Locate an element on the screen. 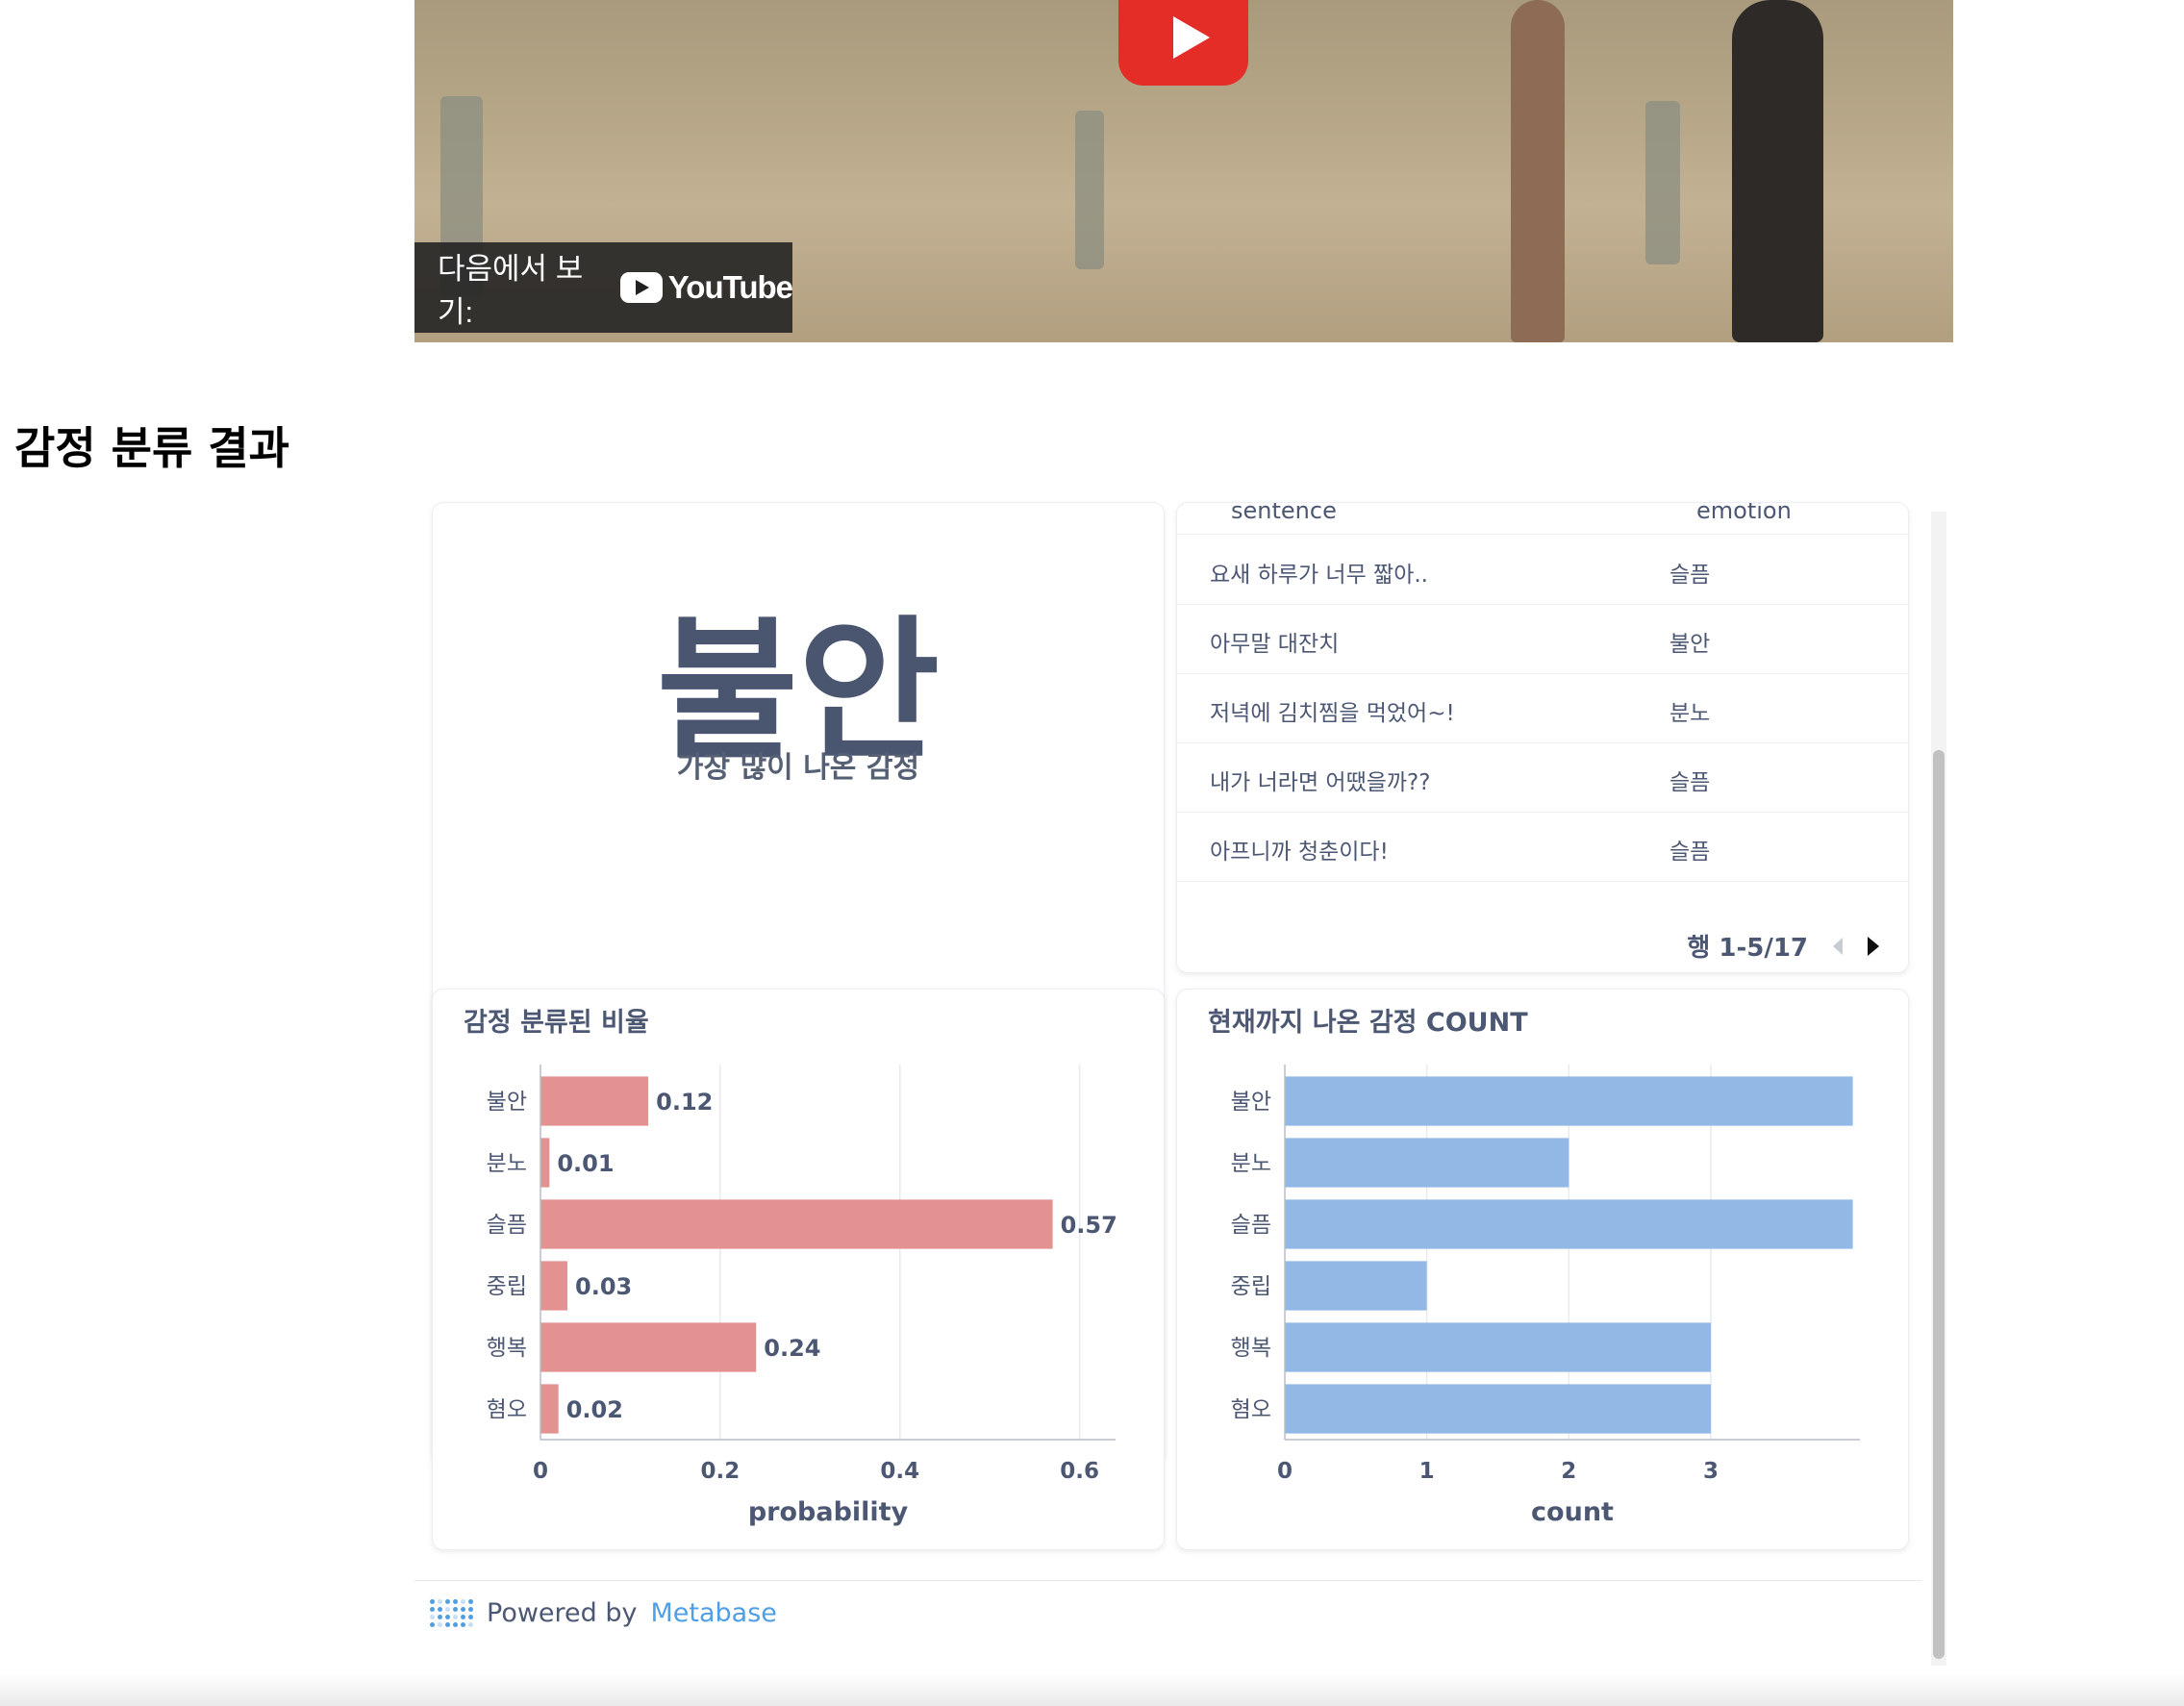  footer-divider is located at coordinates (1167, 1580).